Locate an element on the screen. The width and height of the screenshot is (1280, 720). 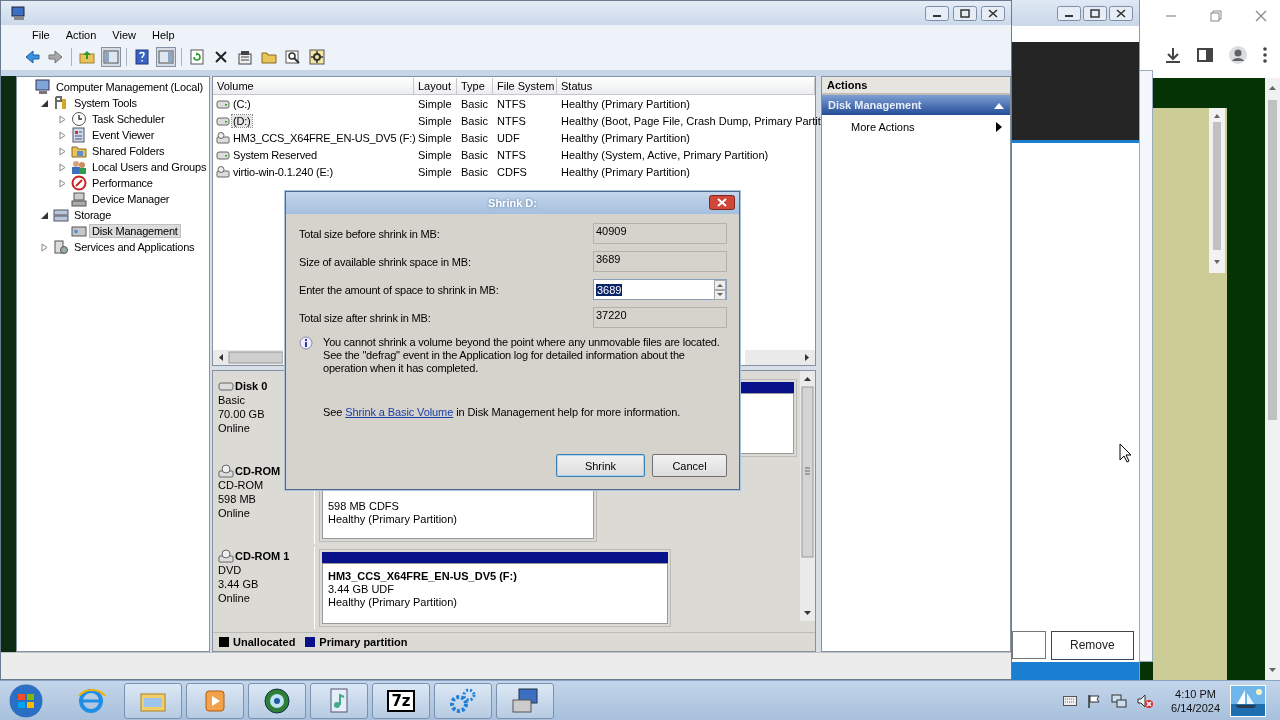
vertical-scrollbar is located at coordinates (807, 496).